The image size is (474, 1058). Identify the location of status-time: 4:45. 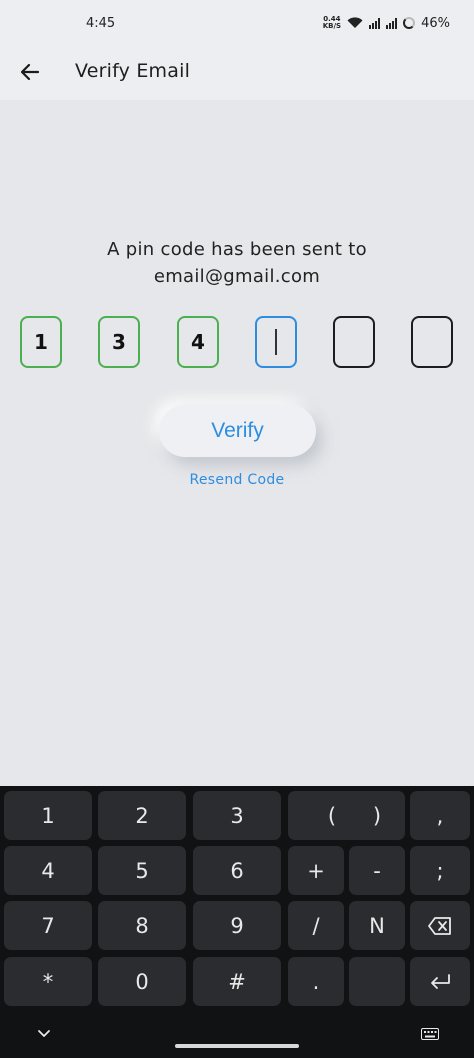
(101, 23).